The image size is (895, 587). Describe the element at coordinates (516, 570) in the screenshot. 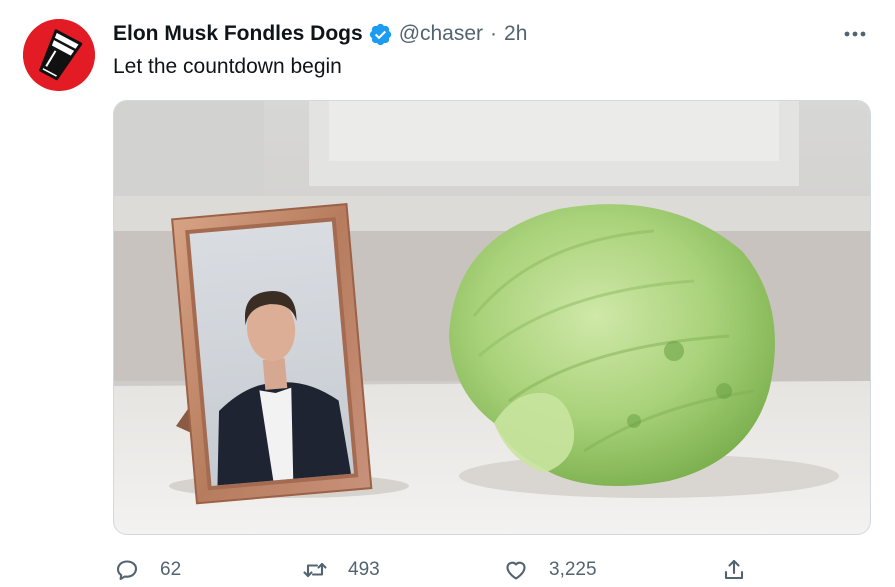

I see `heart-icon` at that location.